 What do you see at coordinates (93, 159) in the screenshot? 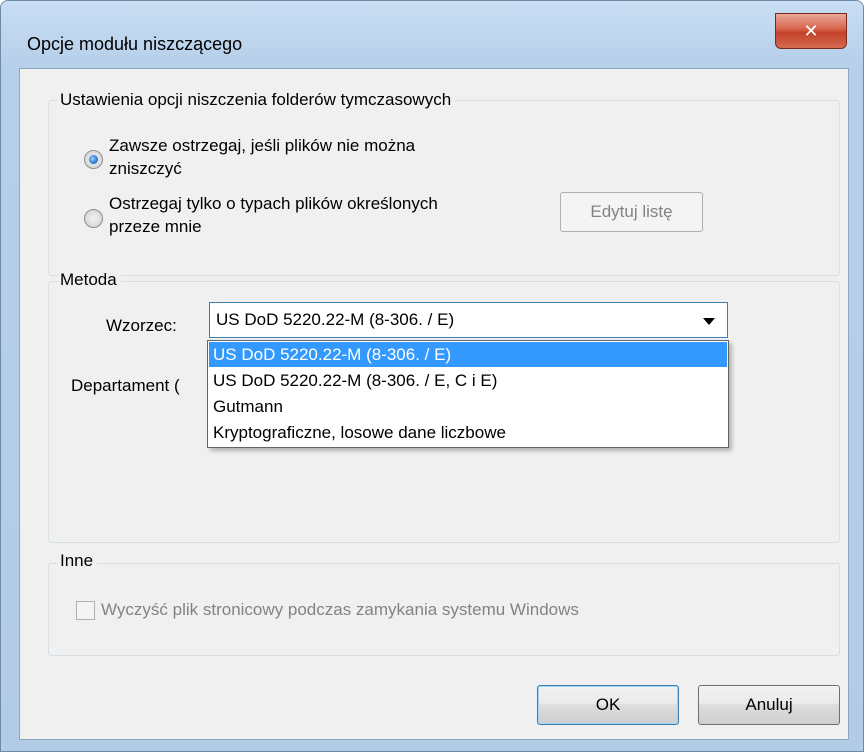
I see `always-warn-radio` at bounding box center [93, 159].